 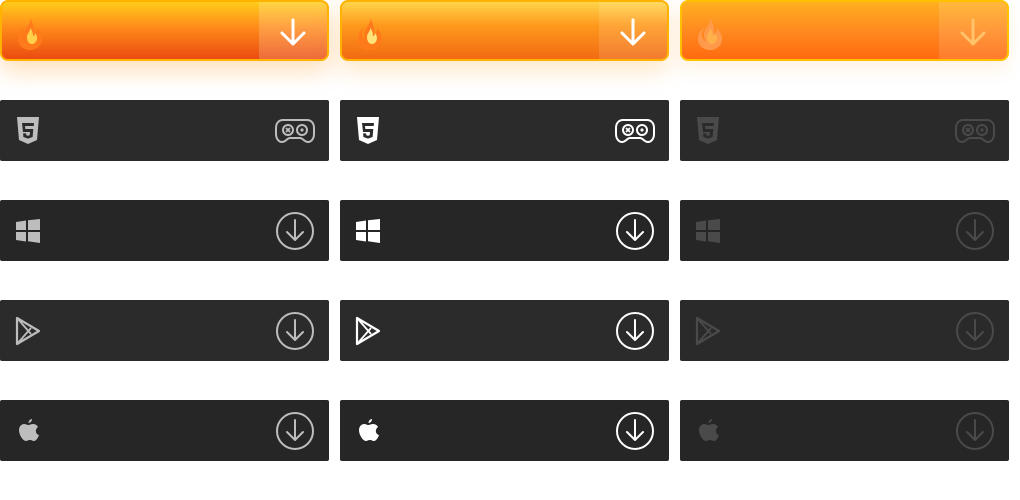 What do you see at coordinates (844, 330) in the screenshot?
I see `google-play-download-button-disabled` at bounding box center [844, 330].